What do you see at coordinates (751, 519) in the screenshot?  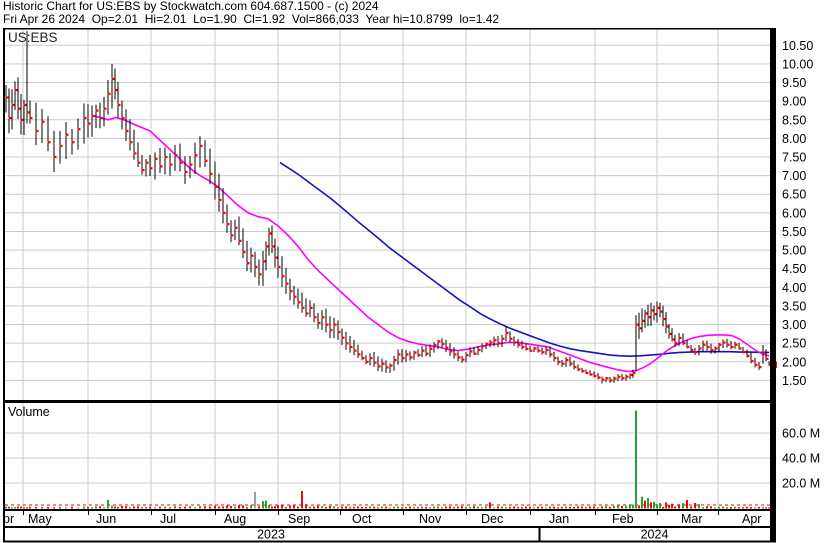 I see `month-label: Apr` at bounding box center [751, 519].